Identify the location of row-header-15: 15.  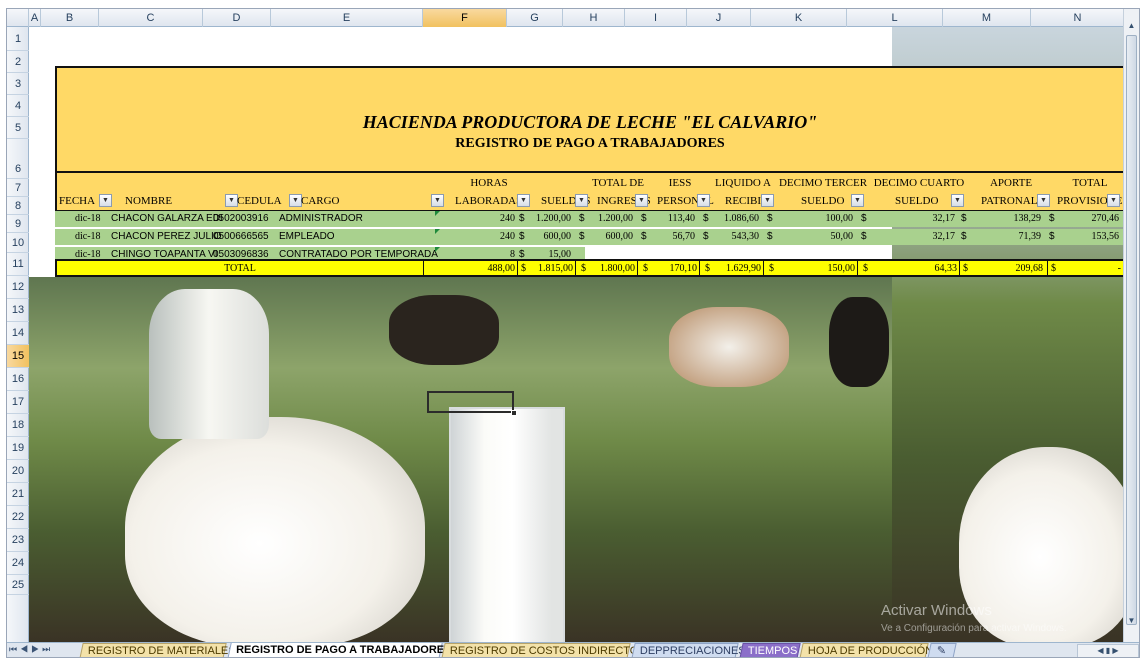
(18, 356).